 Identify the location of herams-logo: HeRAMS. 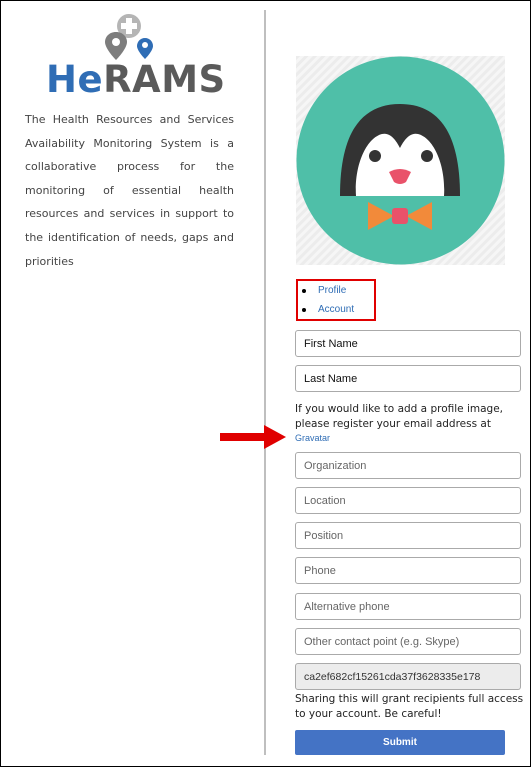
(136, 56).